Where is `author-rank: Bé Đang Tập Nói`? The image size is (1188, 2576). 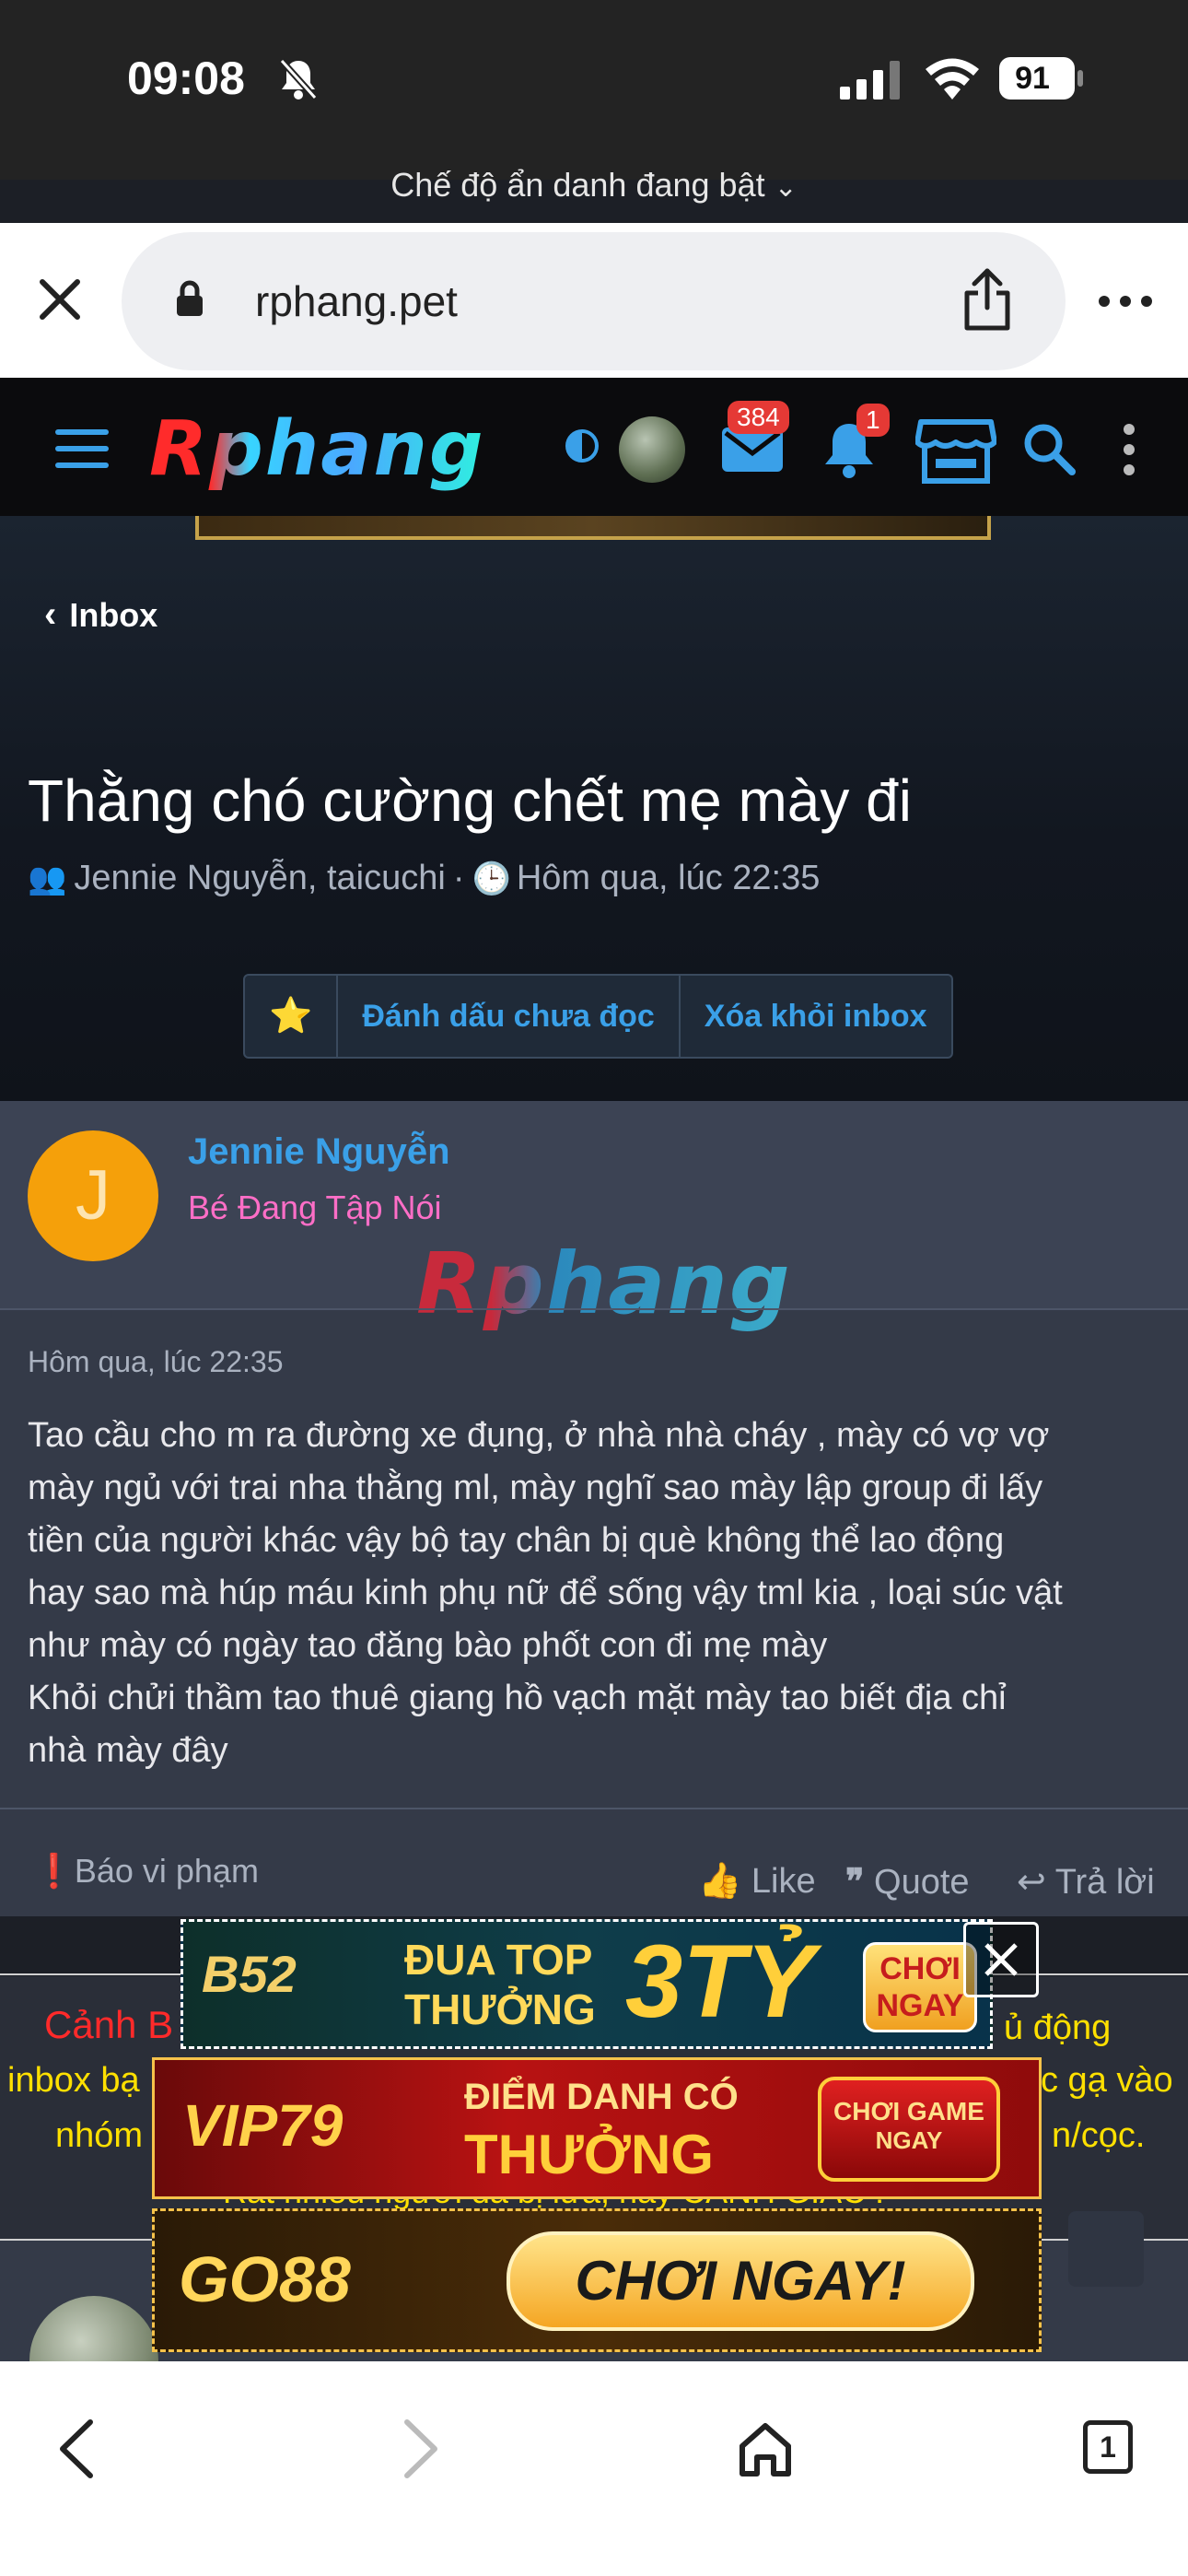 author-rank: Bé Đang Tập Nói is located at coordinates (315, 1207).